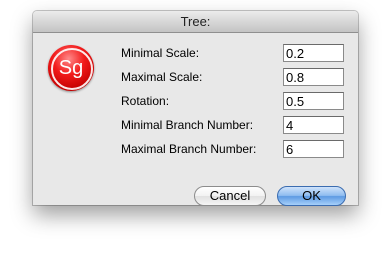  Describe the element at coordinates (313, 149) in the screenshot. I see `maximal-branch-number-input` at that location.